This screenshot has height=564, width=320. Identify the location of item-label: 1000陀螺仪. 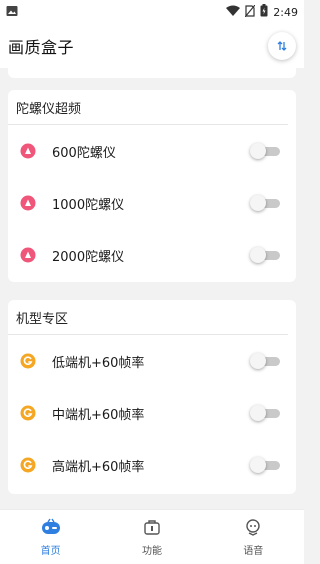
(88, 205).